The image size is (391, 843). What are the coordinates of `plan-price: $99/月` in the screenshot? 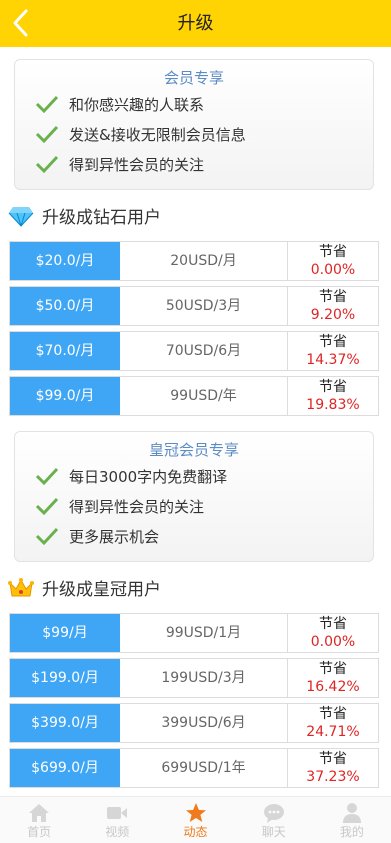 It's located at (65, 633).